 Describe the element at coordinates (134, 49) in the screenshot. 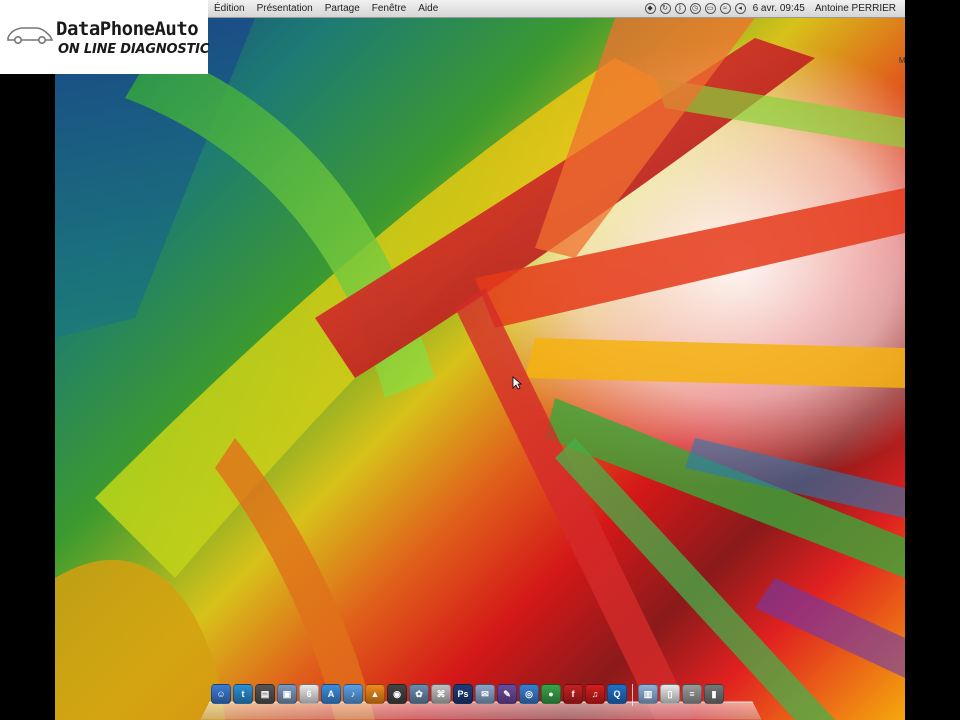

I see `logo-tagline: ON LINE DIAGNOSTIC` at that location.